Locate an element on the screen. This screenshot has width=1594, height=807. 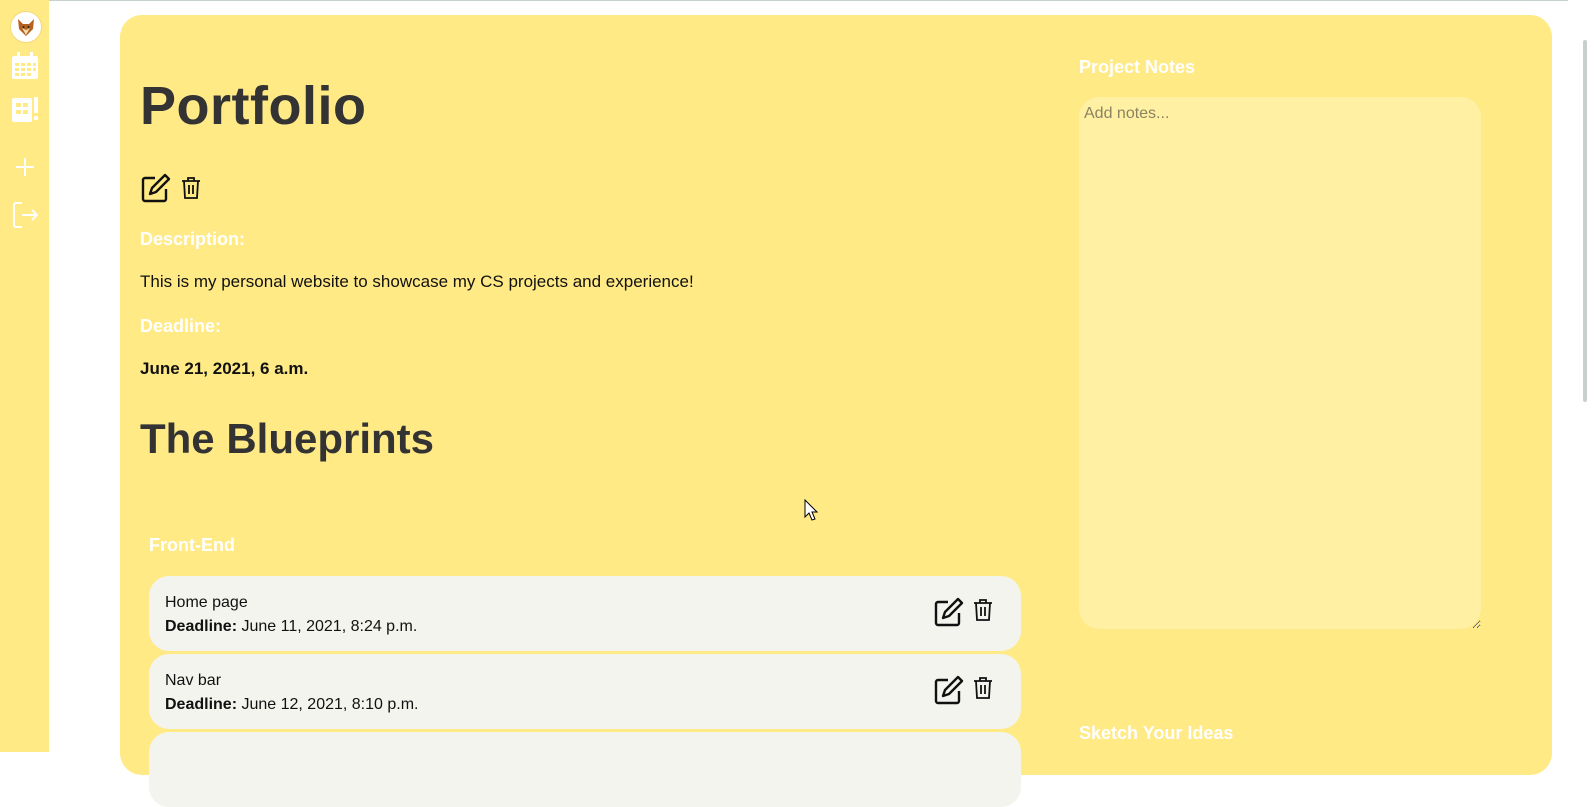
calendar-icon is located at coordinates (25, 65).